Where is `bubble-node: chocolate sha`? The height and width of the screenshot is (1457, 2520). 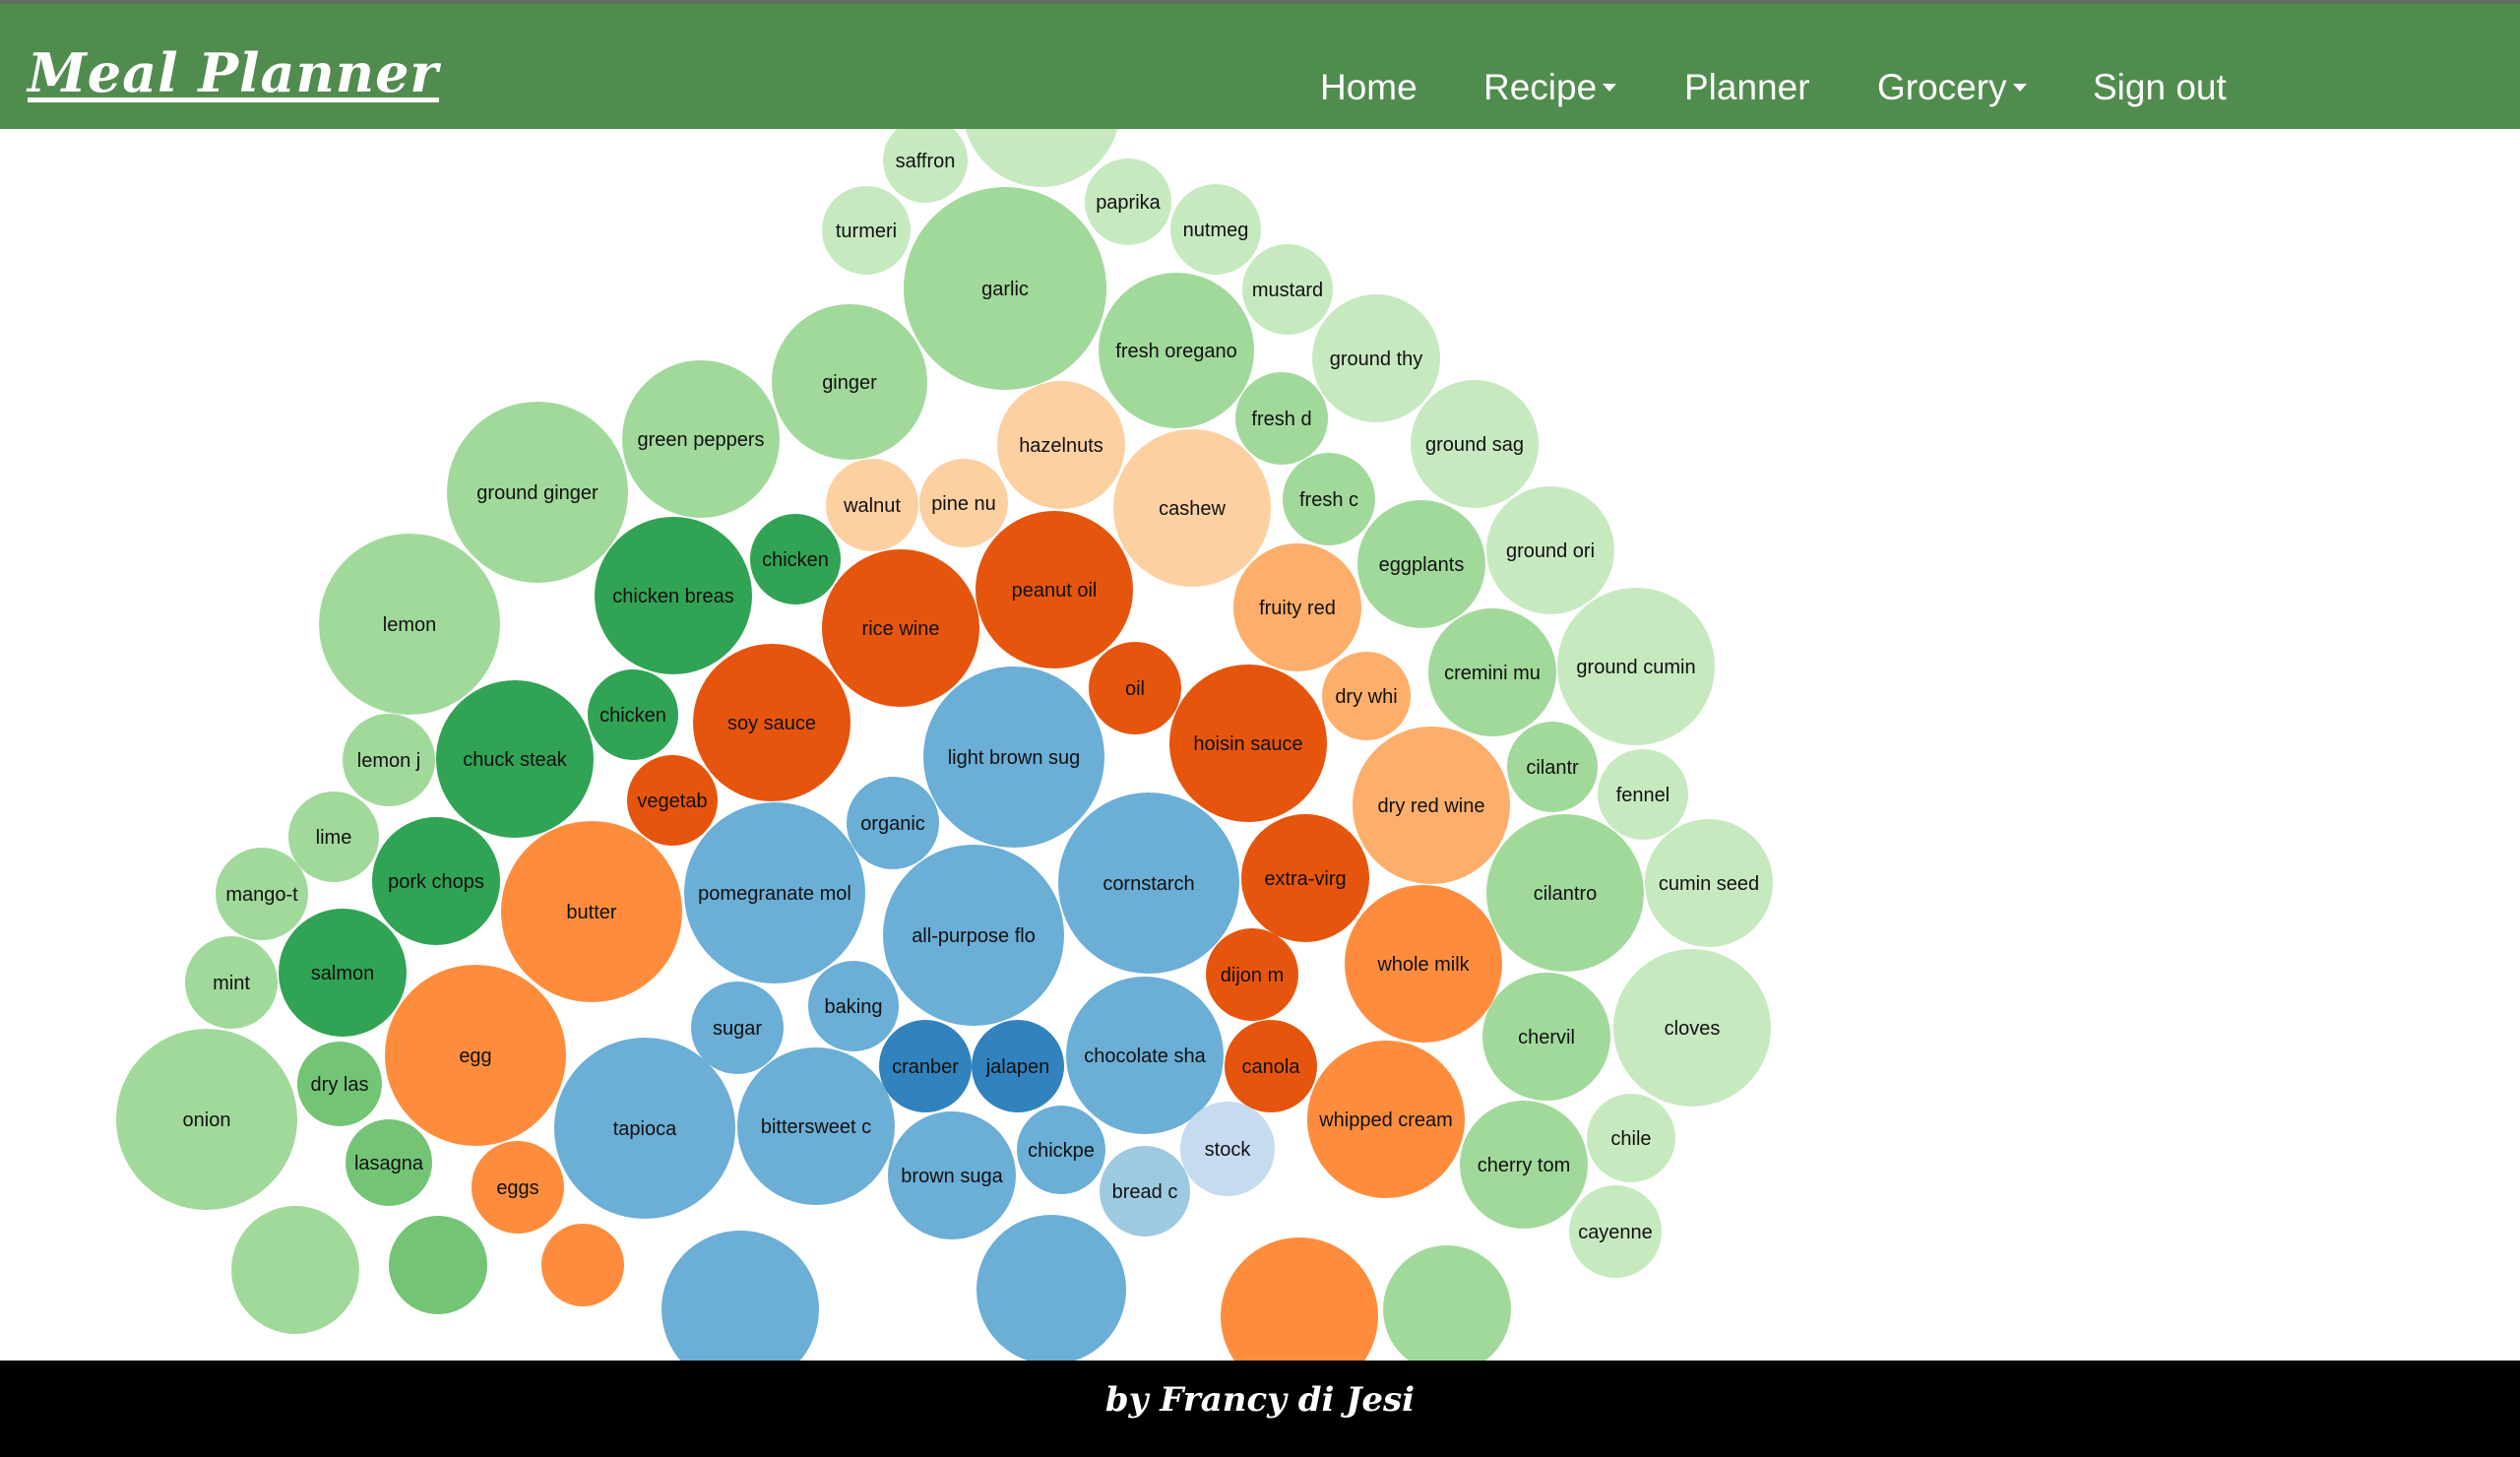
bubble-node: chocolate sha is located at coordinates (1145, 1055).